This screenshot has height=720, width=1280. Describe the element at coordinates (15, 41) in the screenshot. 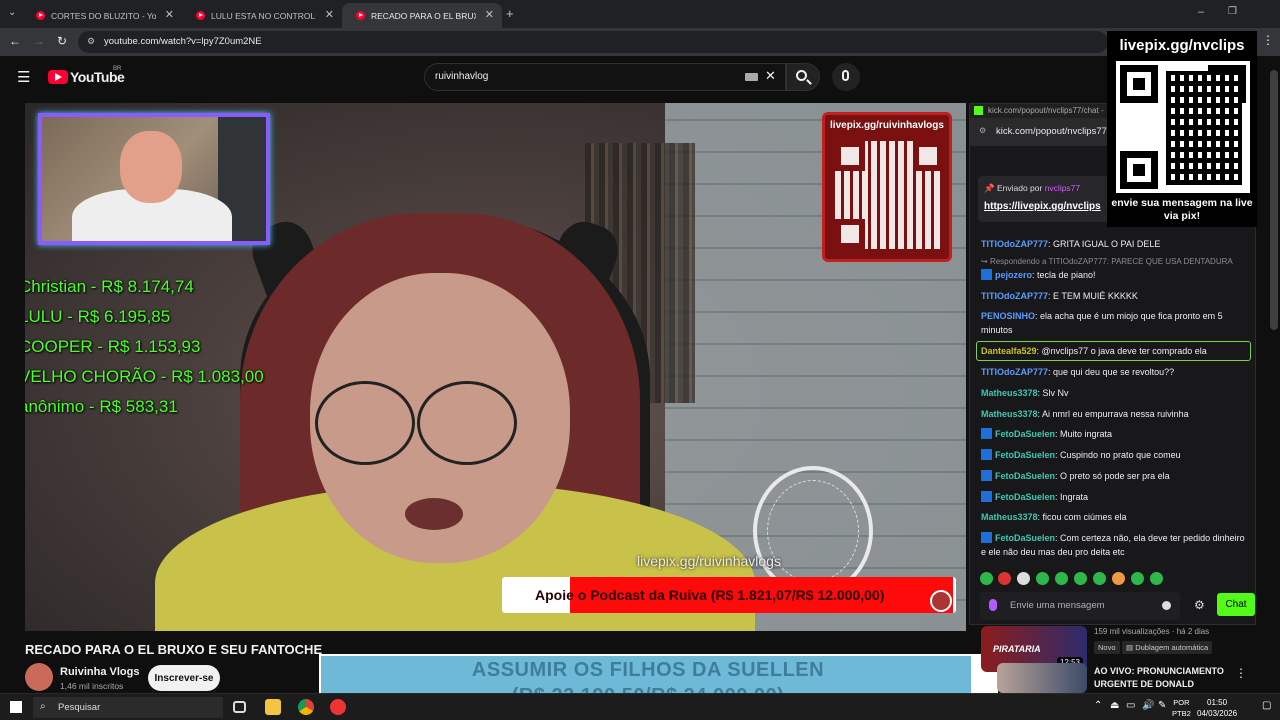

I see `back-arrow-icon: ←` at that location.